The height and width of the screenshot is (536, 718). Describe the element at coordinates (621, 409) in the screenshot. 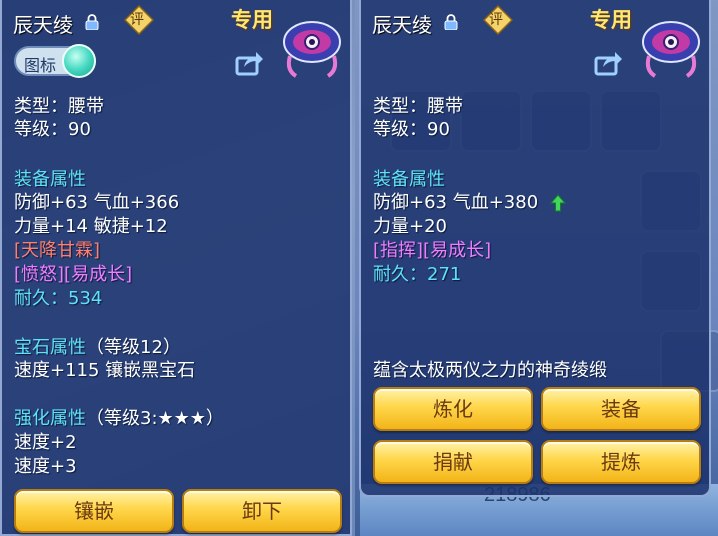

I see `equip-button: 装备` at that location.